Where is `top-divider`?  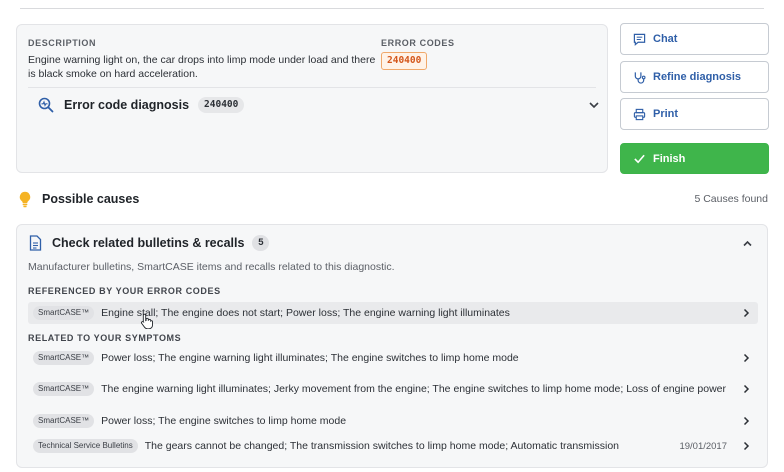 top-divider is located at coordinates (392, 8).